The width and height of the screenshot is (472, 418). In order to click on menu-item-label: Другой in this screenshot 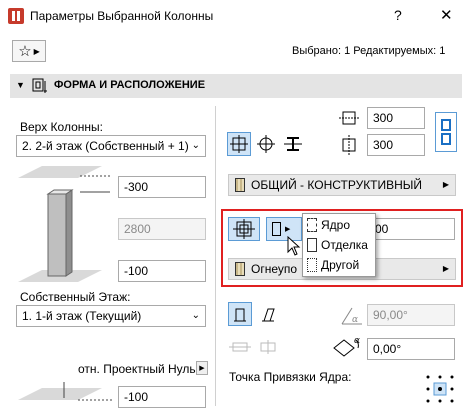, I will do `click(340, 265)`.